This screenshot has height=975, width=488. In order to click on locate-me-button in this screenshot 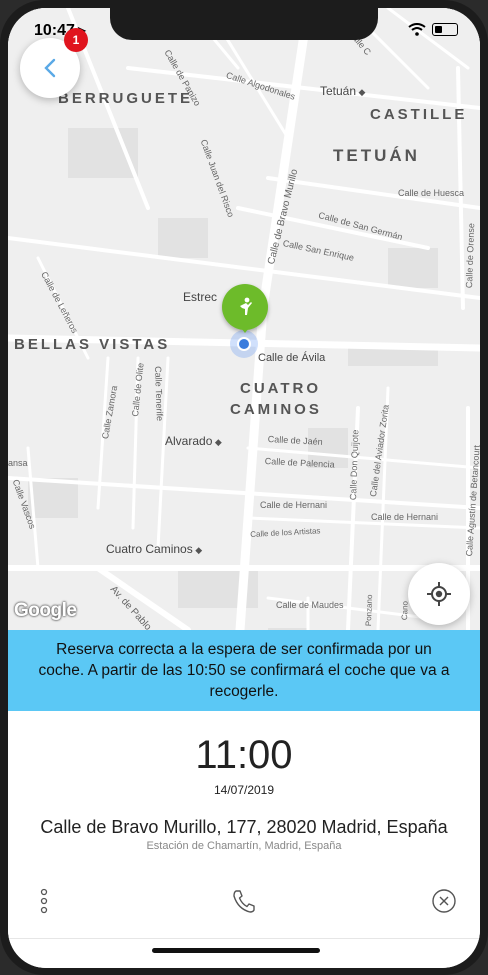, I will do `click(439, 594)`.